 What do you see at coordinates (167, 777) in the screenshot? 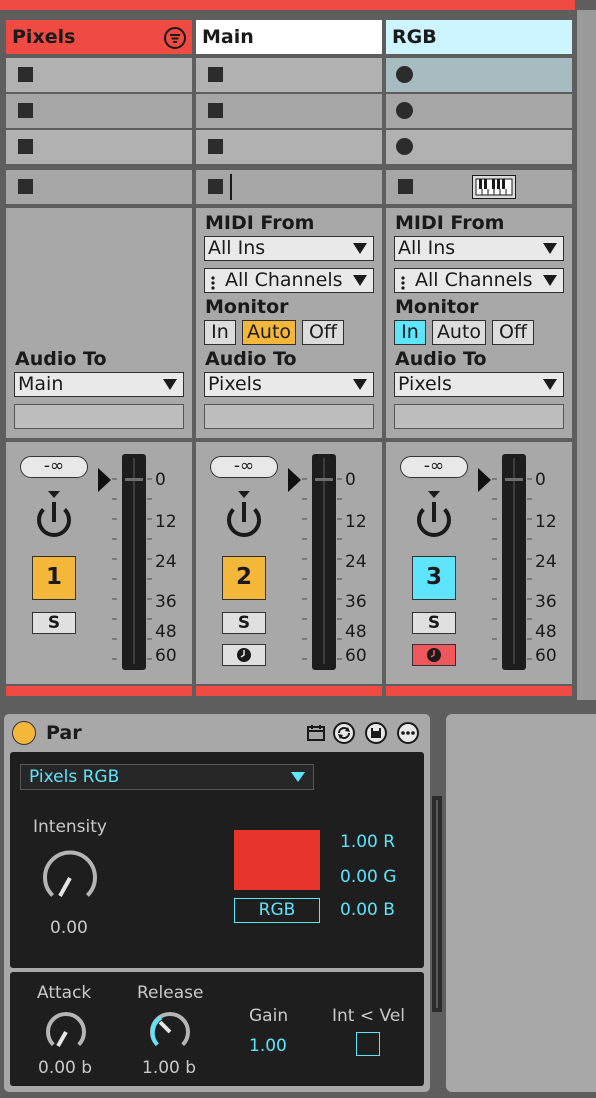
I see `preset-dropdown: Pixels RGB` at bounding box center [167, 777].